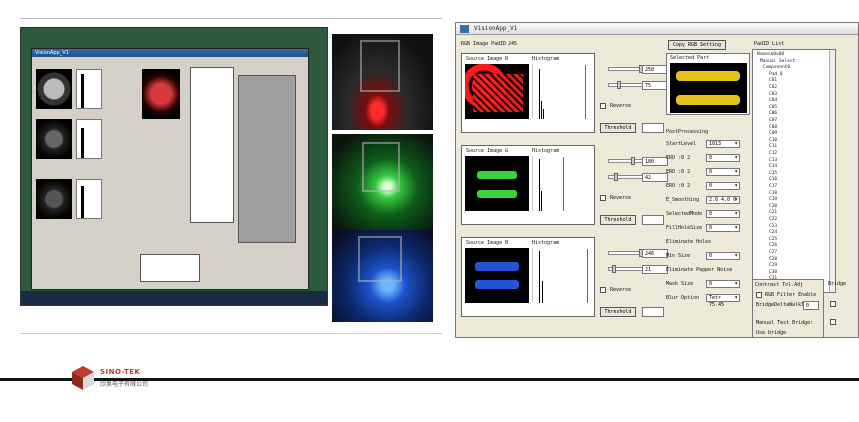 This screenshot has width=859, height=422. Describe the element at coordinates (513, 44) in the screenshot. I see `mode-value: 245` at that location.